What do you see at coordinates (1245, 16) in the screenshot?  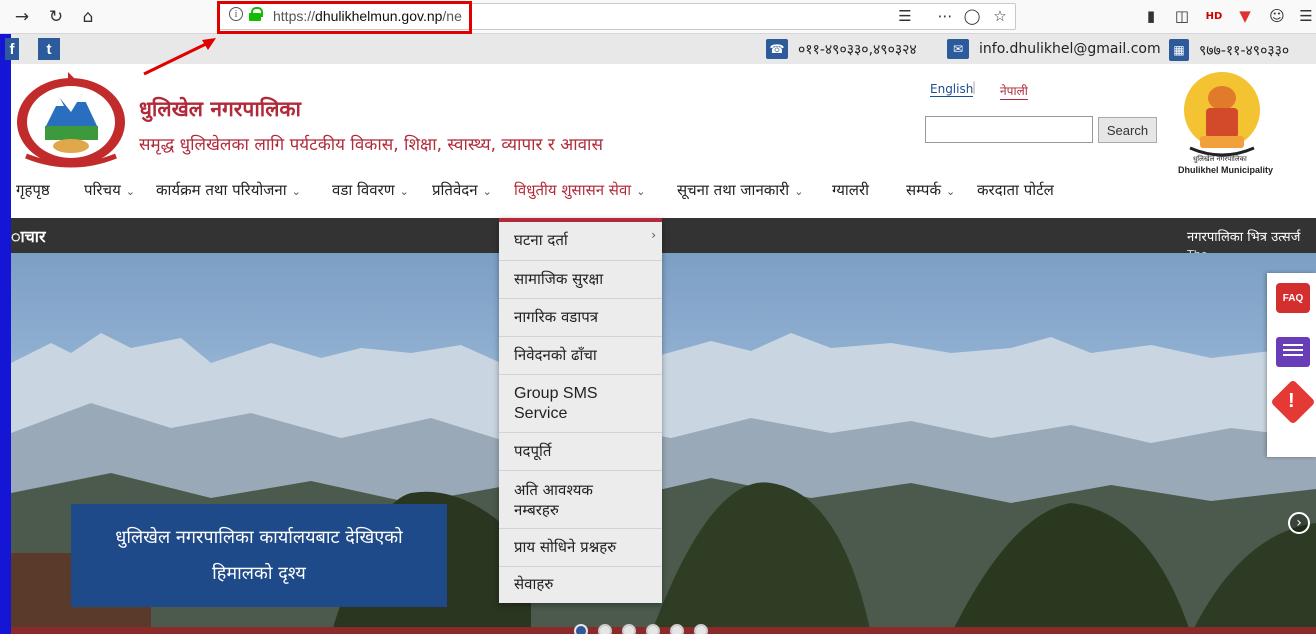 I see `download-extension-icon: ▼` at bounding box center [1245, 16].